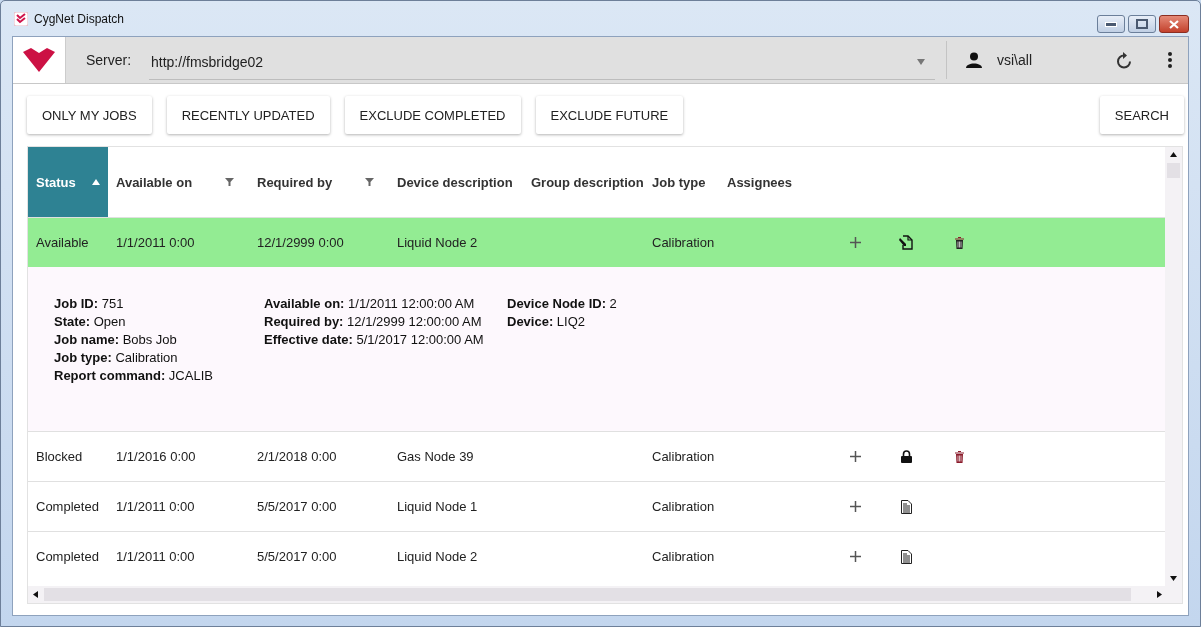  Describe the element at coordinates (96, 182) in the screenshot. I see `sort-ascending-icon` at that location.